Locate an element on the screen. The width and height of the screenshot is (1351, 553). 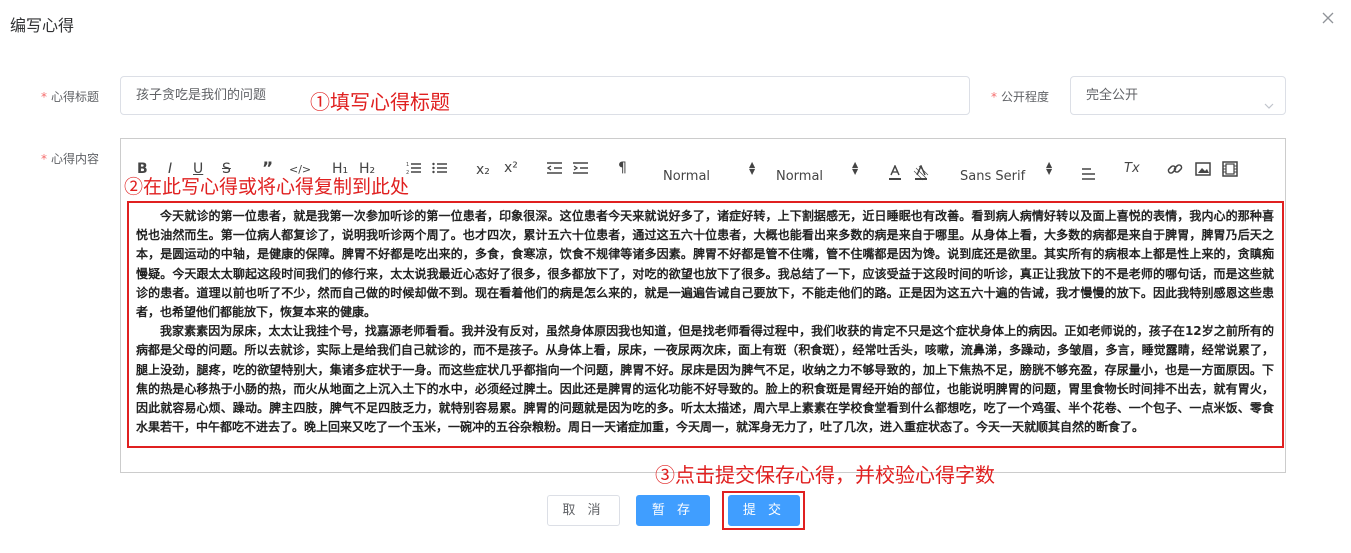
text-color-icon is located at coordinates (895, 173).